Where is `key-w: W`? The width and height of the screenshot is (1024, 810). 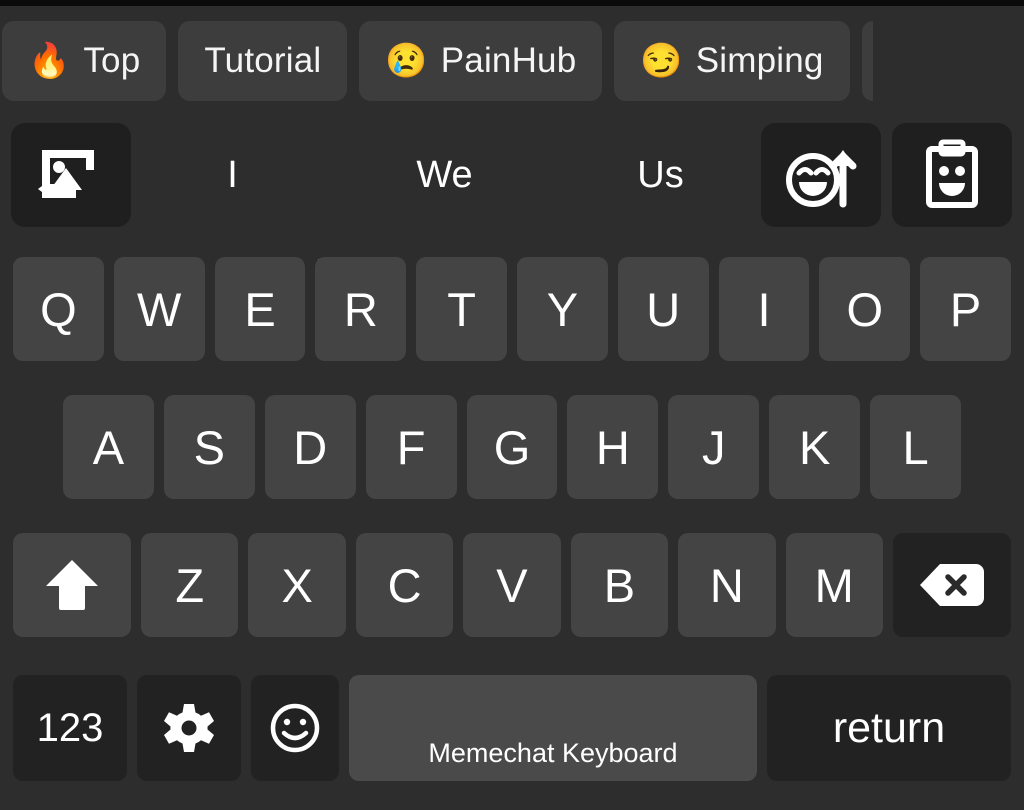
key-w: W is located at coordinates (159, 309).